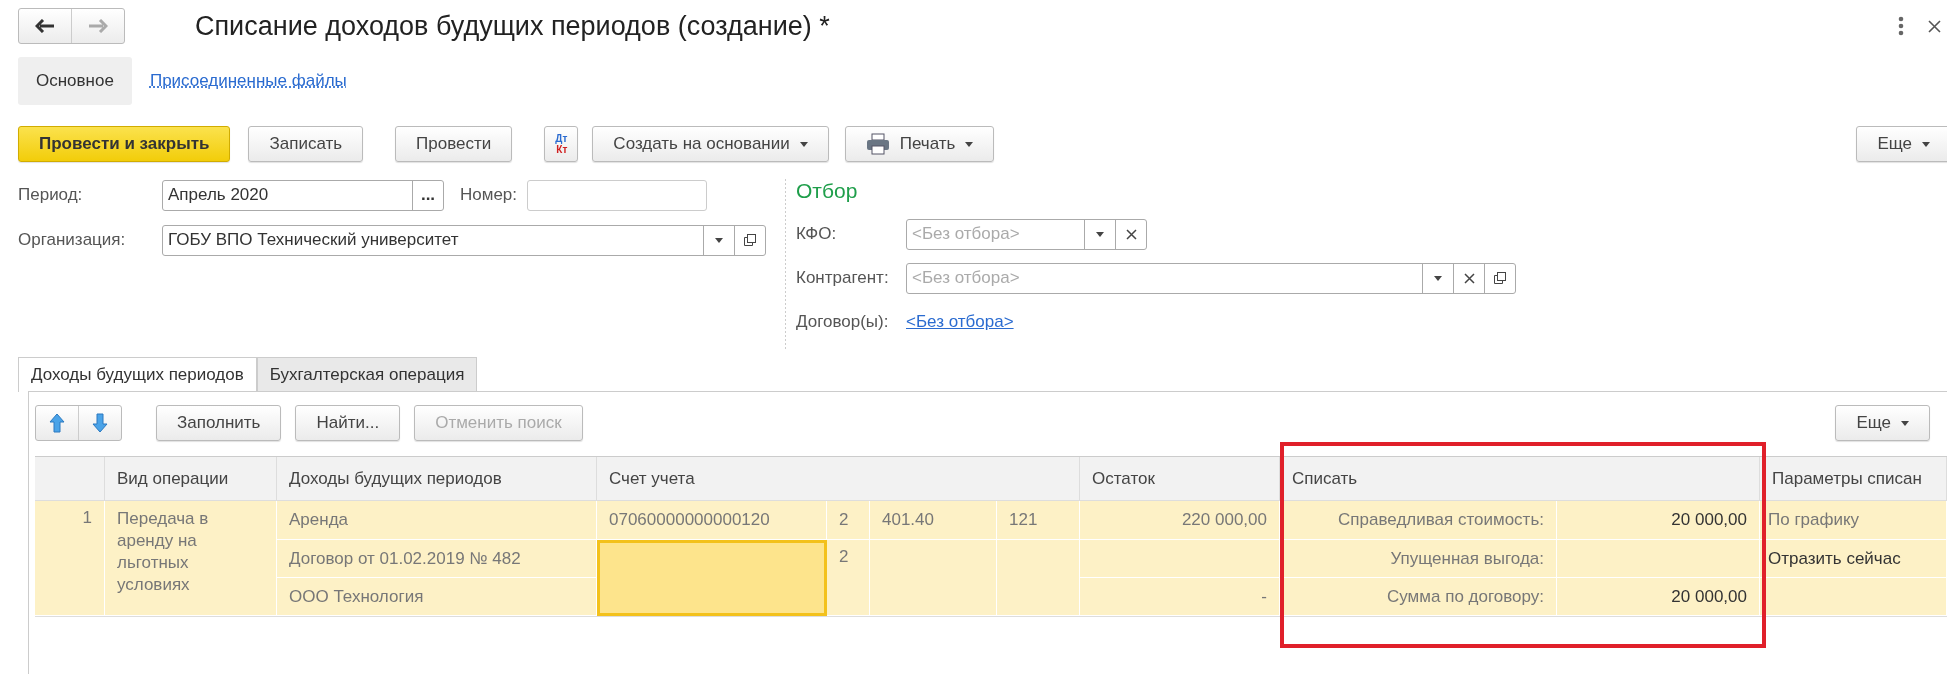 The width and height of the screenshot is (1947, 674). I want to click on table-cell: По графику, so click(1814, 520).